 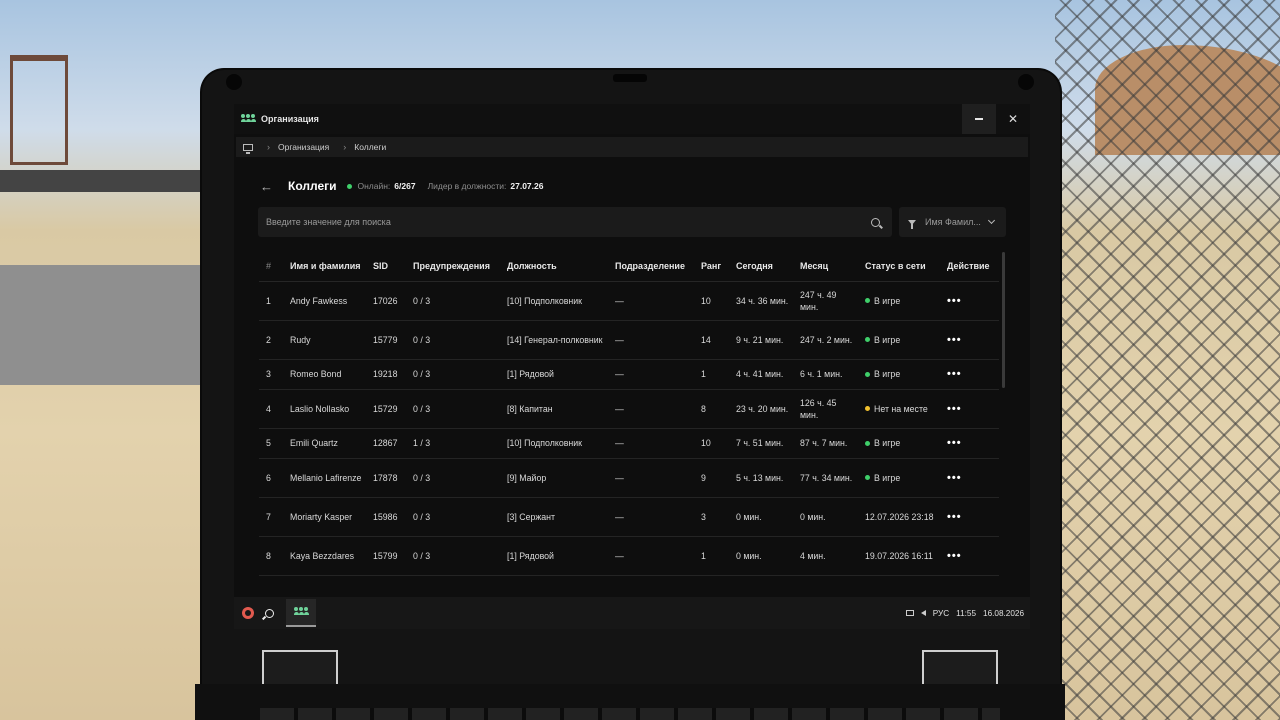 I want to click on member-status: В игре, so click(x=899, y=374).